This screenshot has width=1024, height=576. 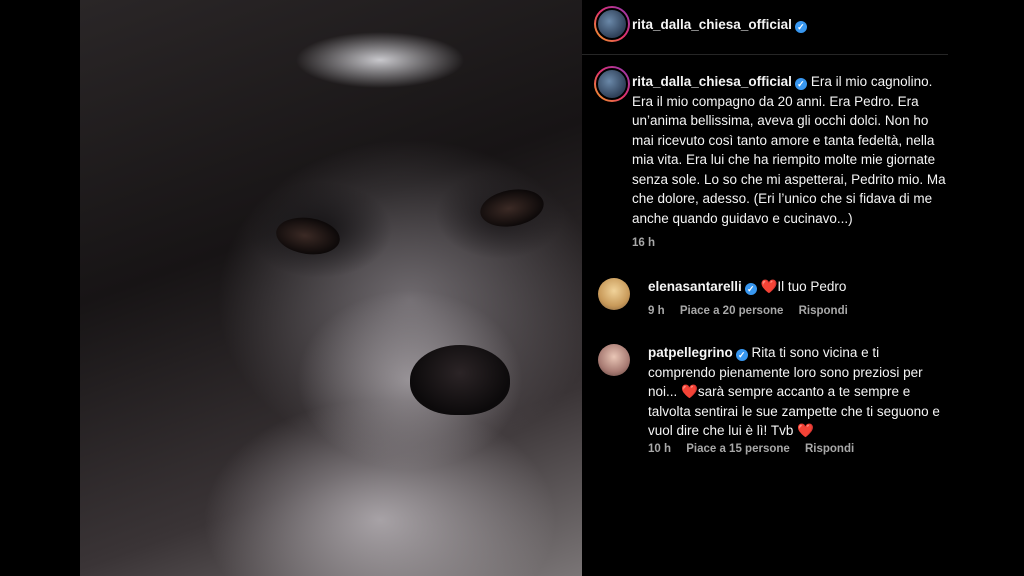 I want to click on comment-time: 10 h, so click(x=659, y=449).